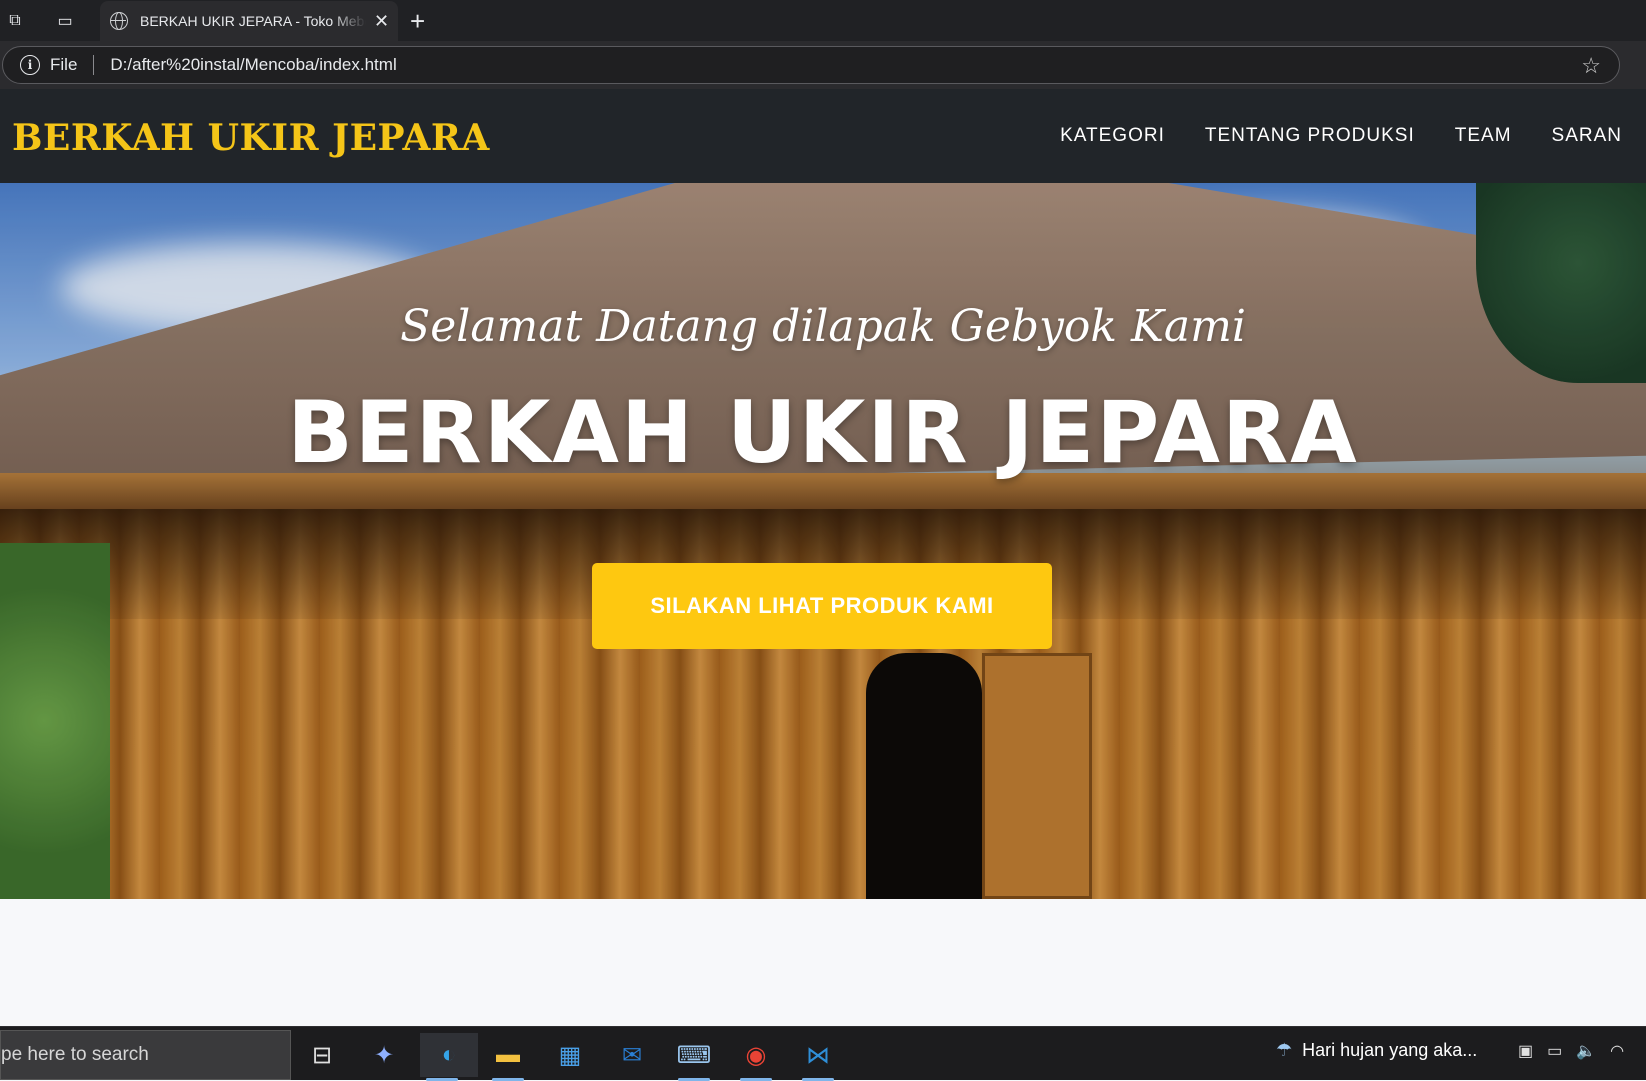 This screenshot has width=1646, height=1081. What do you see at coordinates (1525, 1051) in the screenshot?
I see `meet-now-icon: ▣` at bounding box center [1525, 1051].